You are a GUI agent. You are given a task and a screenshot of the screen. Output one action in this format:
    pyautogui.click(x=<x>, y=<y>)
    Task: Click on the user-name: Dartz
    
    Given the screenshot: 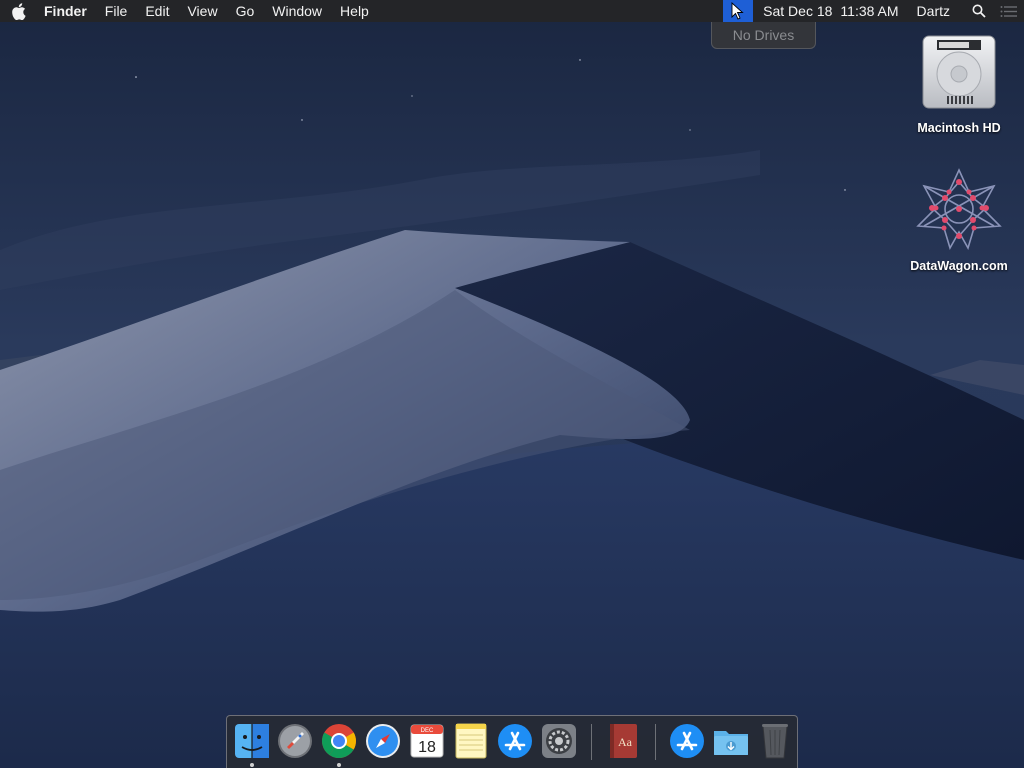 What is the action you would take?
    pyautogui.click(x=933, y=11)
    